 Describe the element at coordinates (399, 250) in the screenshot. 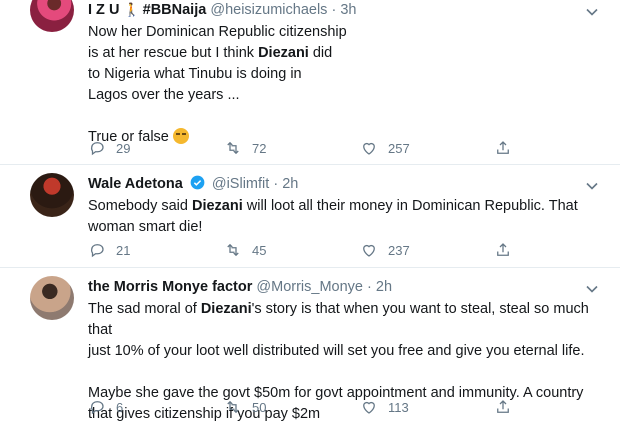

I see `like-count: 237` at that location.